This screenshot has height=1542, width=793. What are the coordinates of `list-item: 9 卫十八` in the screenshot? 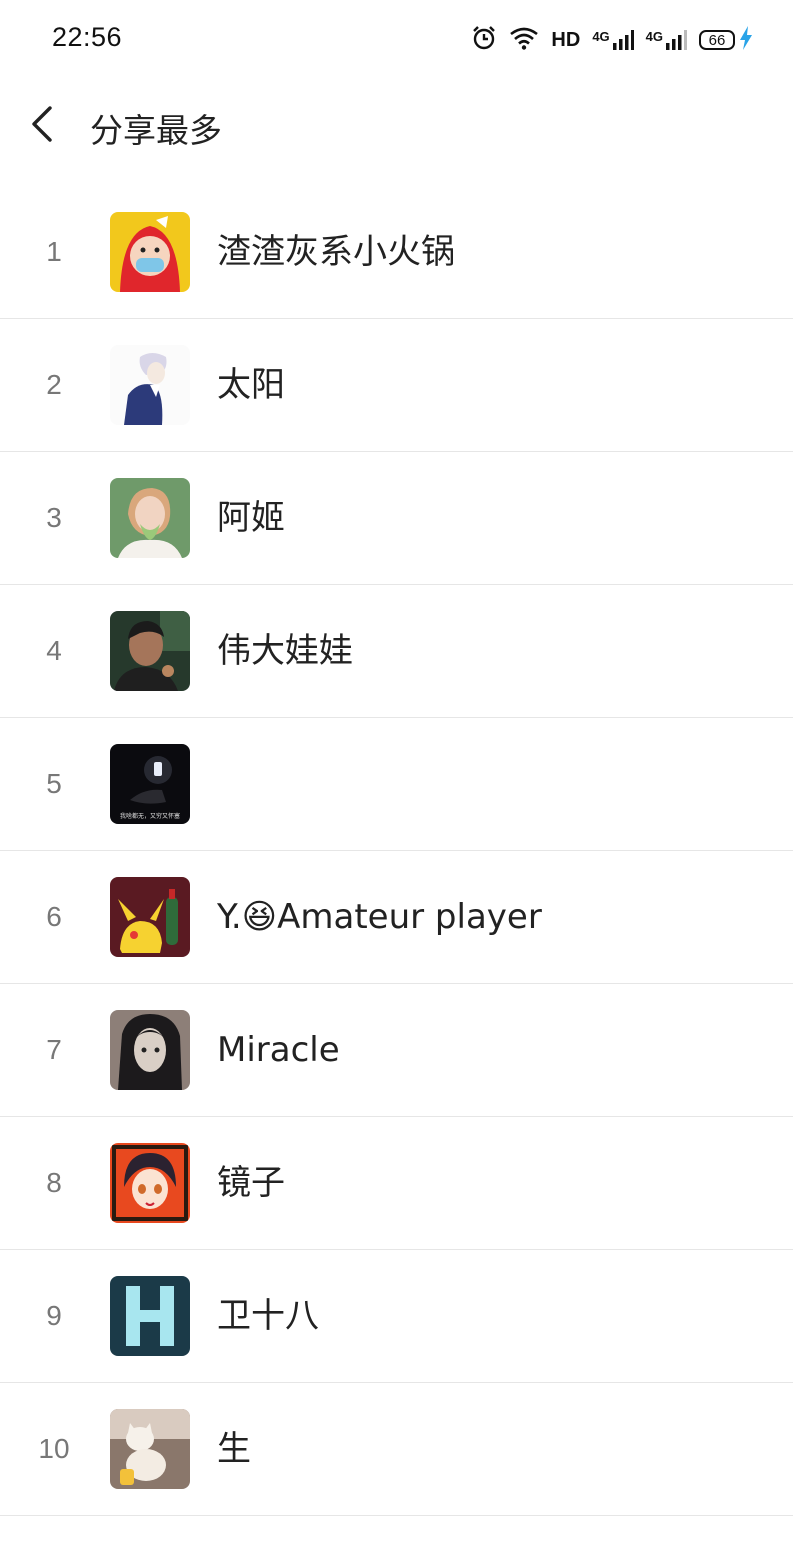 It's located at (396, 1316).